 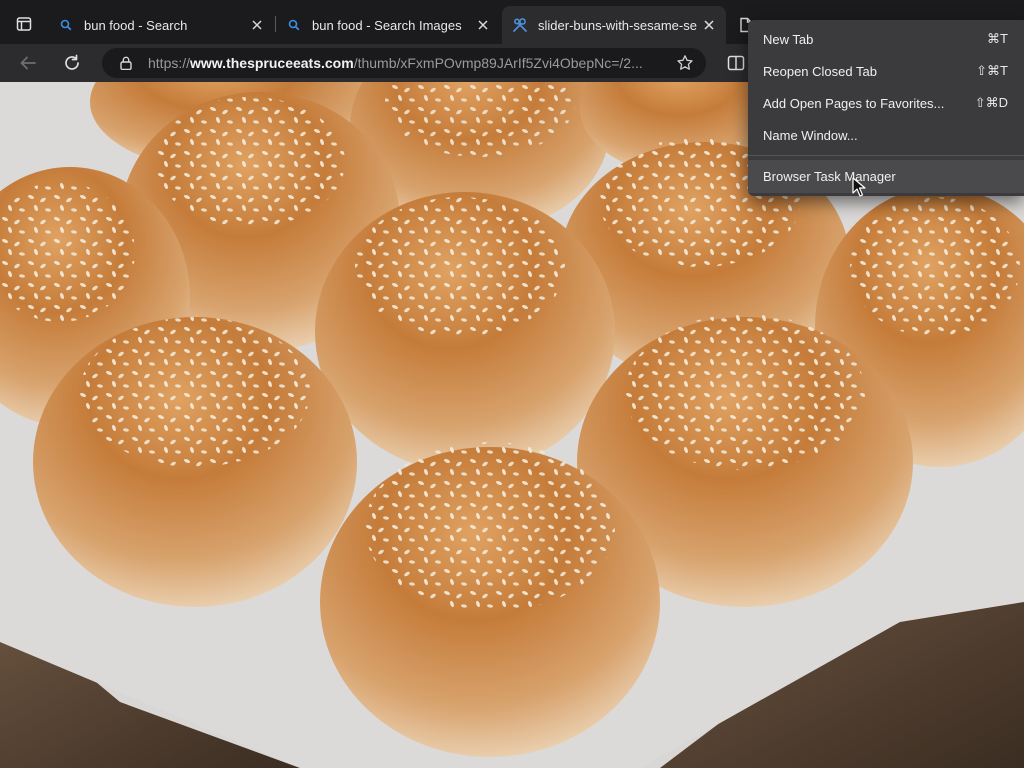 I want to click on favorite-star-icon, so click(x=685, y=63).